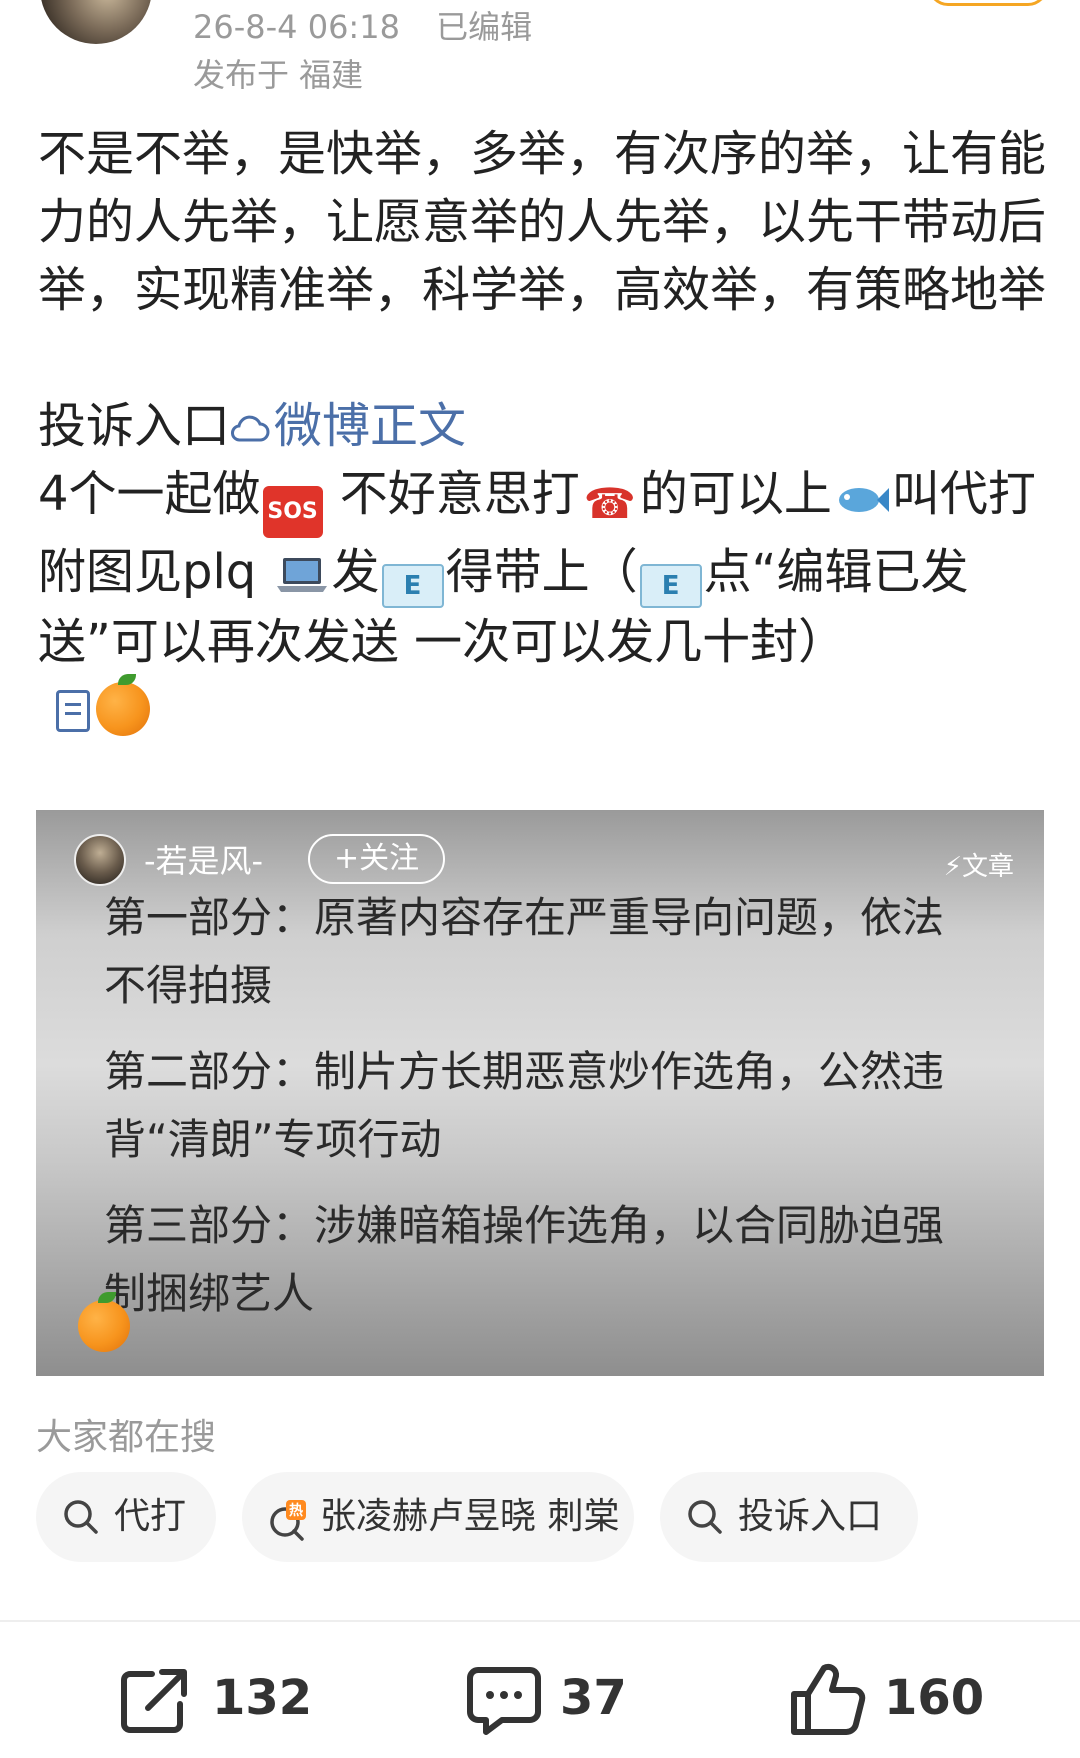 The height and width of the screenshot is (1758, 1080). What do you see at coordinates (292, 512) in the screenshot?
I see `sos-icon: SOS` at bounding box center [292, 512].